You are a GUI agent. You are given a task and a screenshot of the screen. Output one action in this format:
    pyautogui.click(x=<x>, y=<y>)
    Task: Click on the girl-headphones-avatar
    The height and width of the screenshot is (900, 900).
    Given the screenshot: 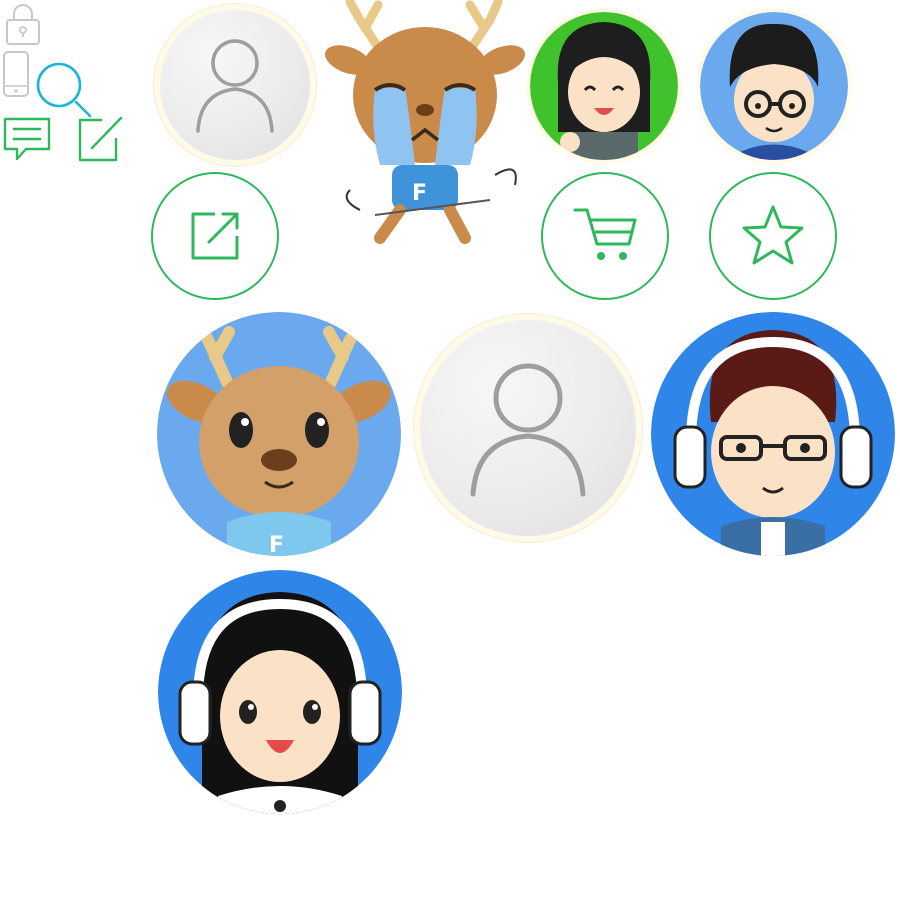 What is the action you would take?
    pyautogui.click(x=280, y=692)
    